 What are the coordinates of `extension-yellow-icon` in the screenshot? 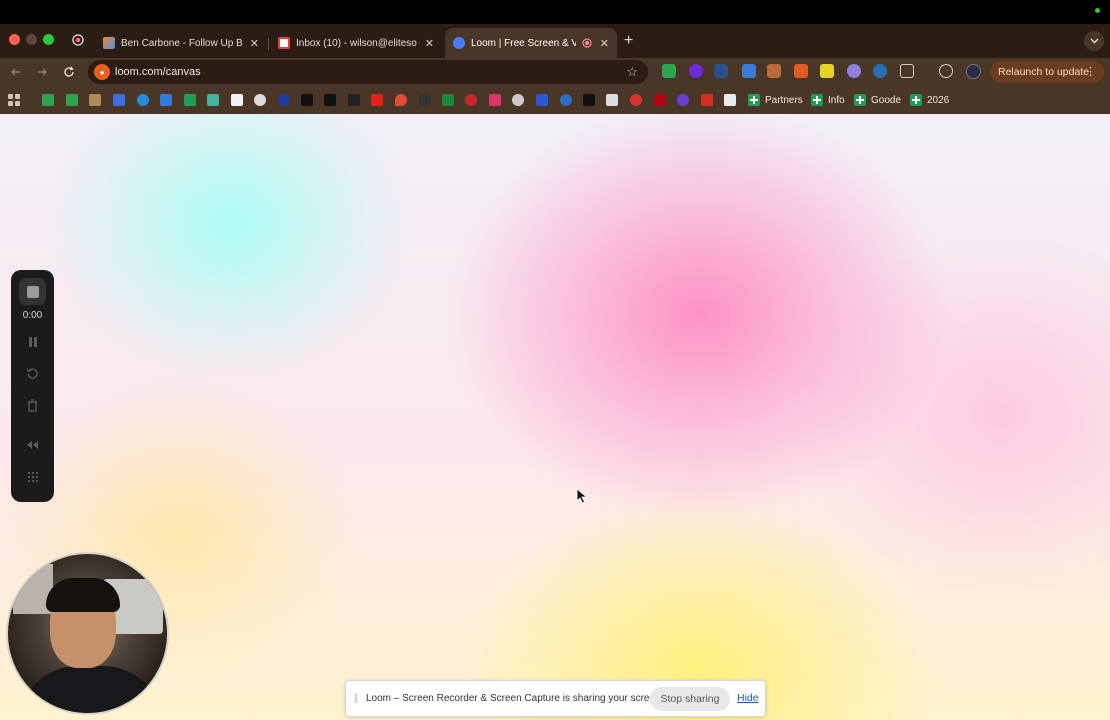 It's located at (827, 71).